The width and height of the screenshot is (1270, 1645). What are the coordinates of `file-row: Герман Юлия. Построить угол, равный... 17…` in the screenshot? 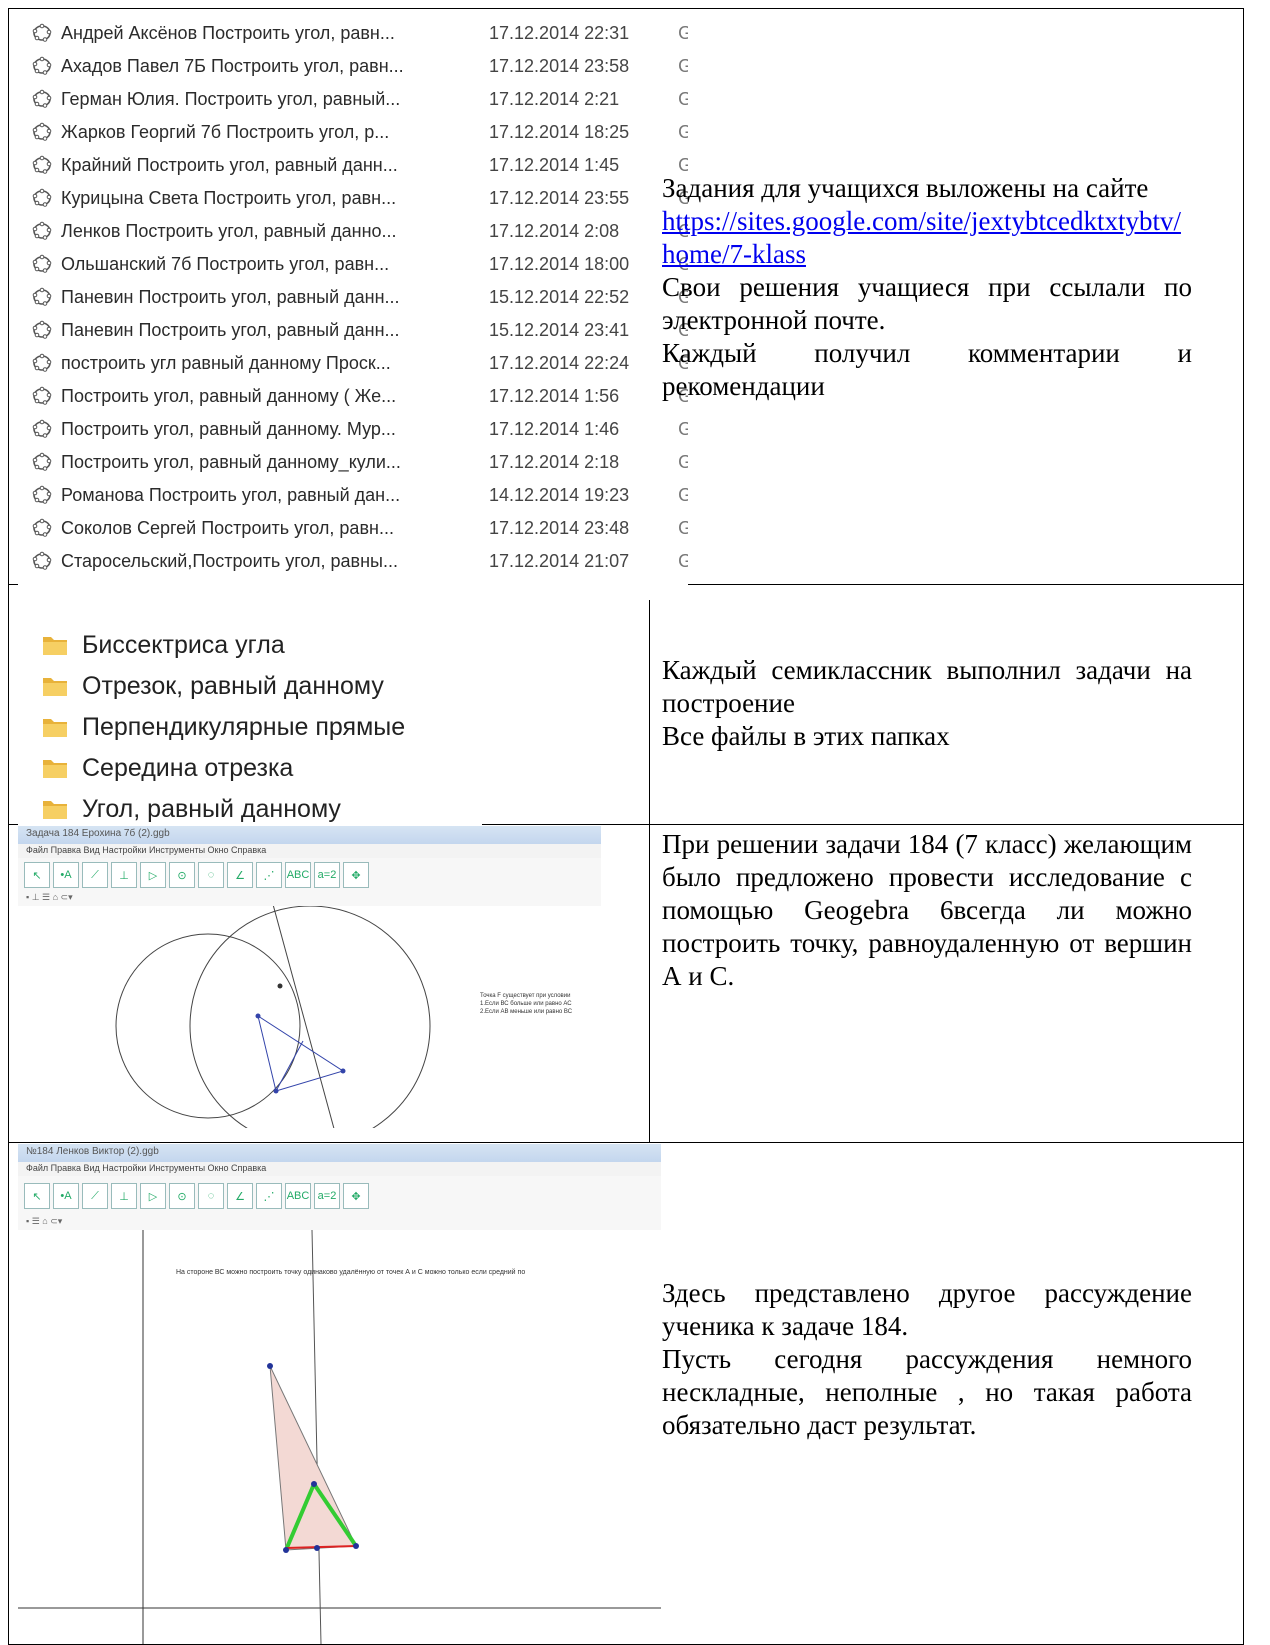 It's located at (353, 99).